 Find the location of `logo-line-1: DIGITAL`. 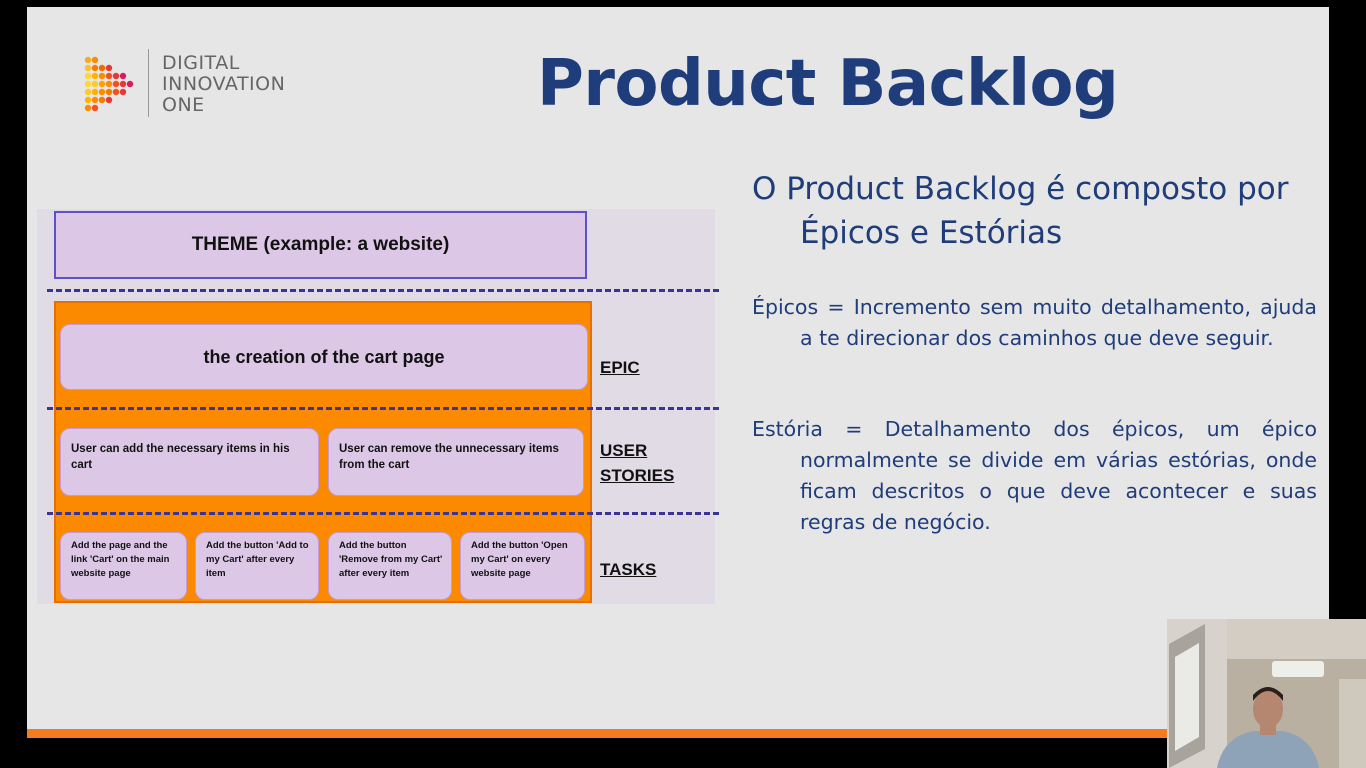

logo-line-1: DIGITAL is located at coordinates (201, 63).